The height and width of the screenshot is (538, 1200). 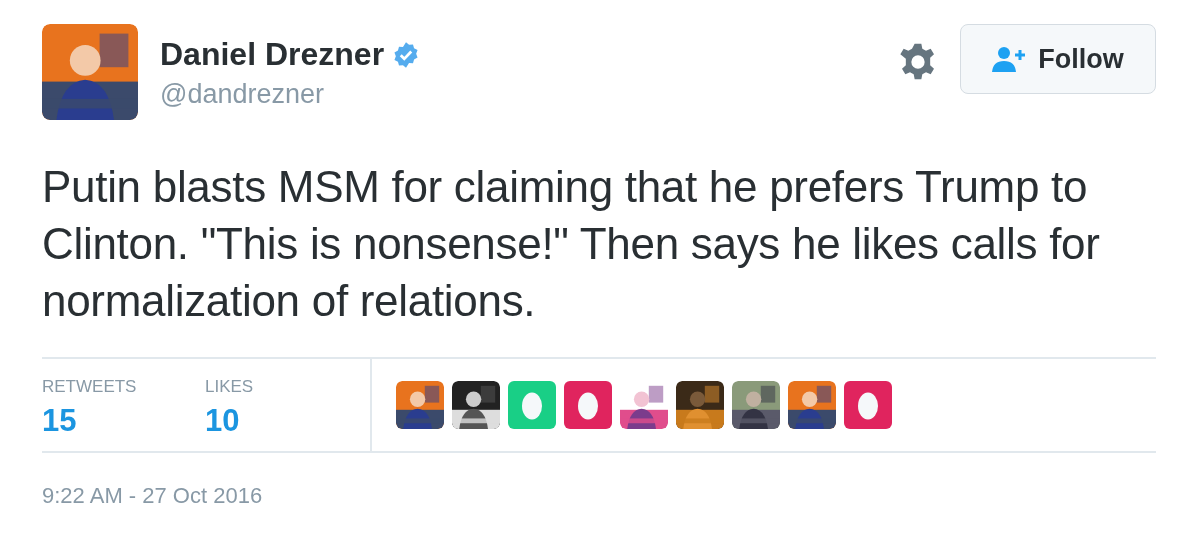 I want to click on tweet-timestamp: 9:22 AM - 27 Oct 2016, so click(x=152, y=496).